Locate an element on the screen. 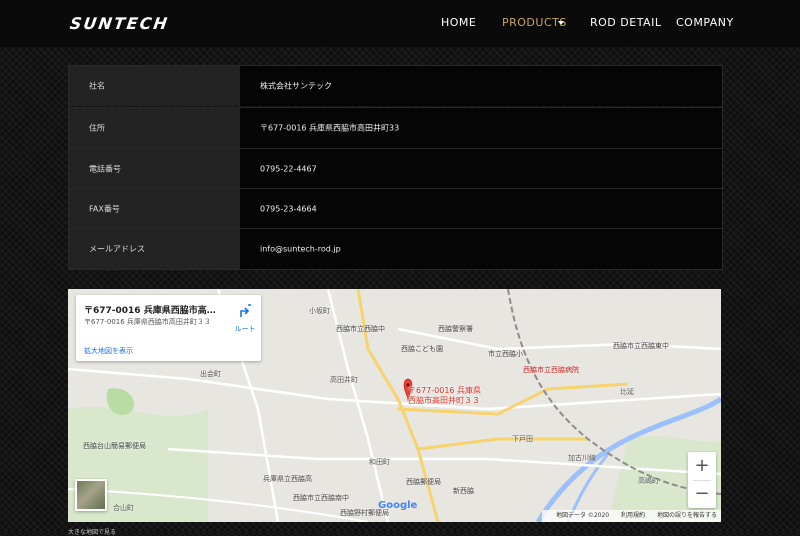 The image size is (800, 536). row-value: 0795-22-4467 is located at coordinates (288, 169).